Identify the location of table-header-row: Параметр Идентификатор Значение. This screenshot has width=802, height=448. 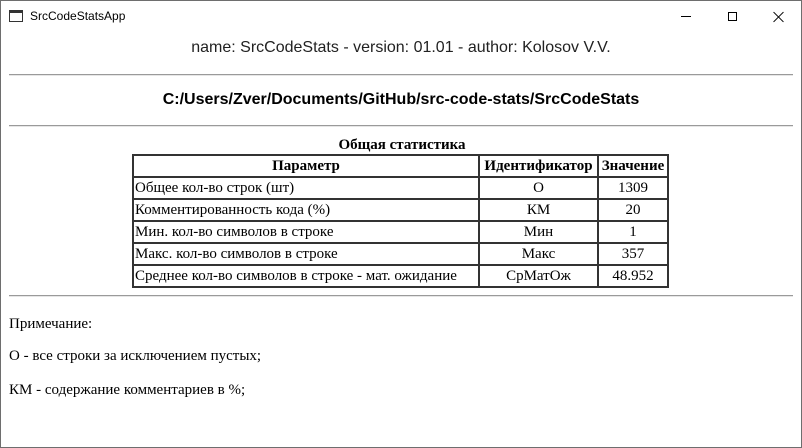
(400, 166).